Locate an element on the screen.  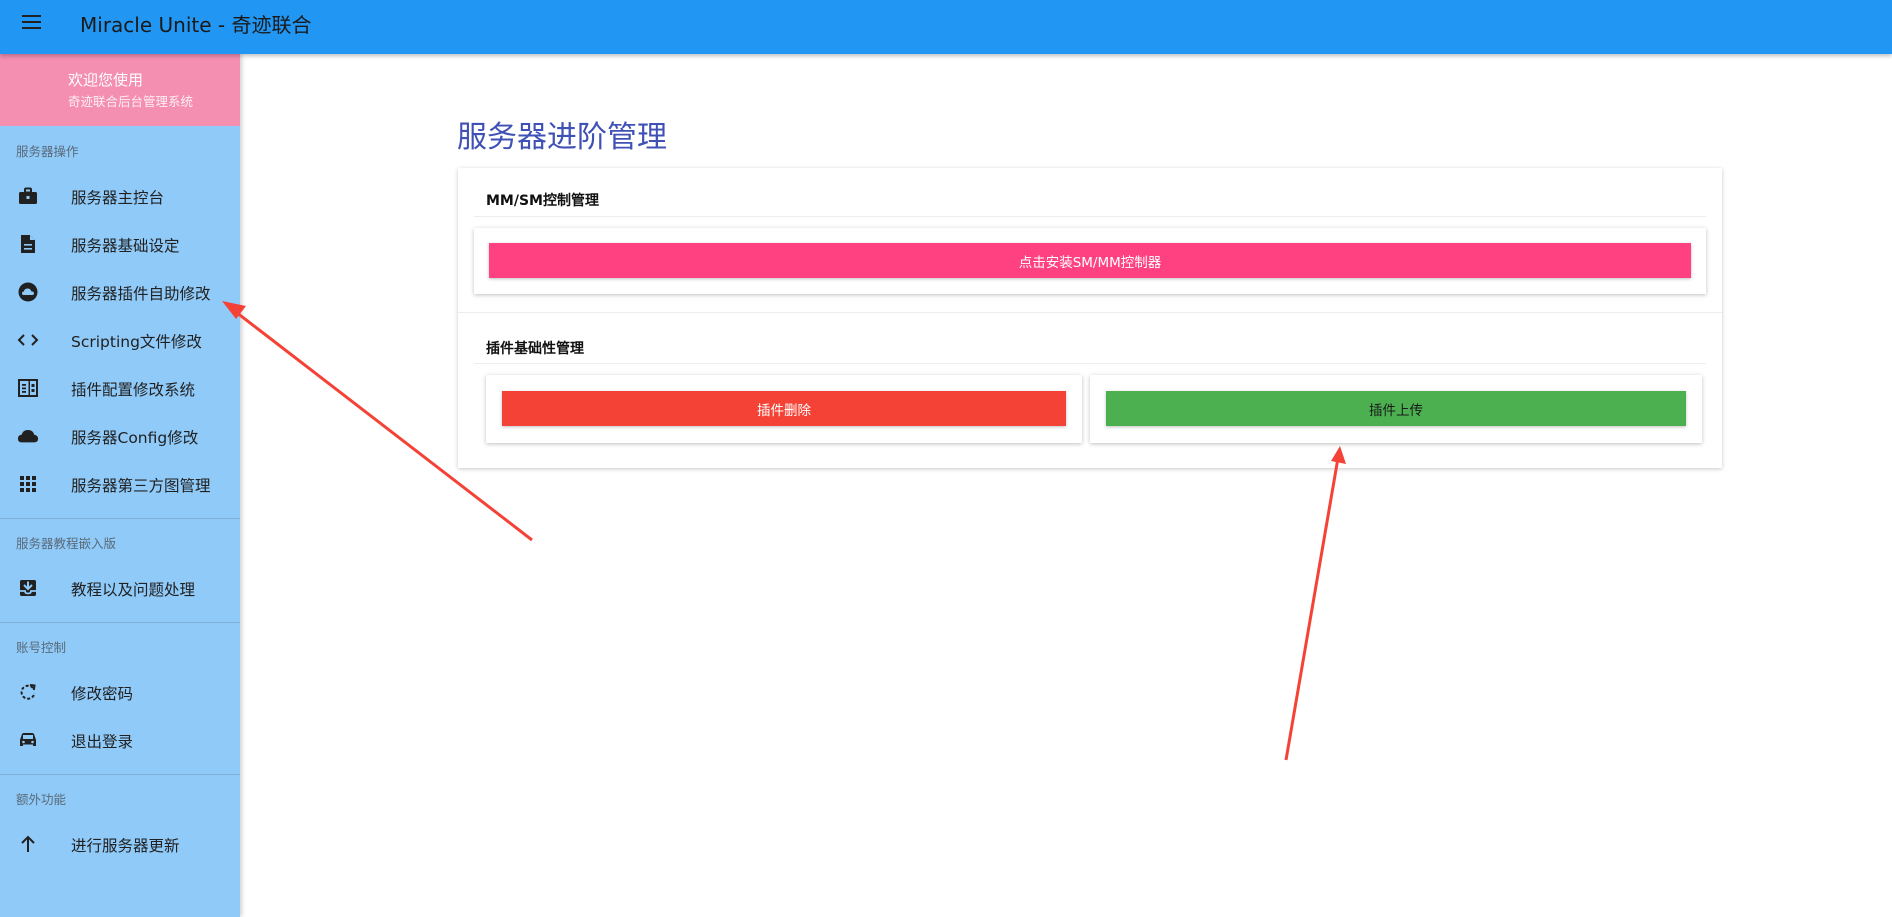
section-label-tutorials: 服务器教程嵌入版 is located at coordinates (66, 543).